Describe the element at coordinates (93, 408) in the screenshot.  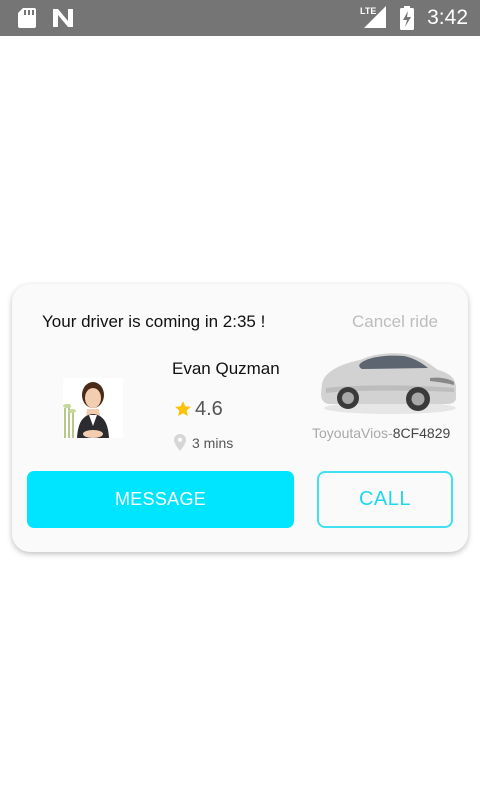
I see `driver-avatar` at that location.